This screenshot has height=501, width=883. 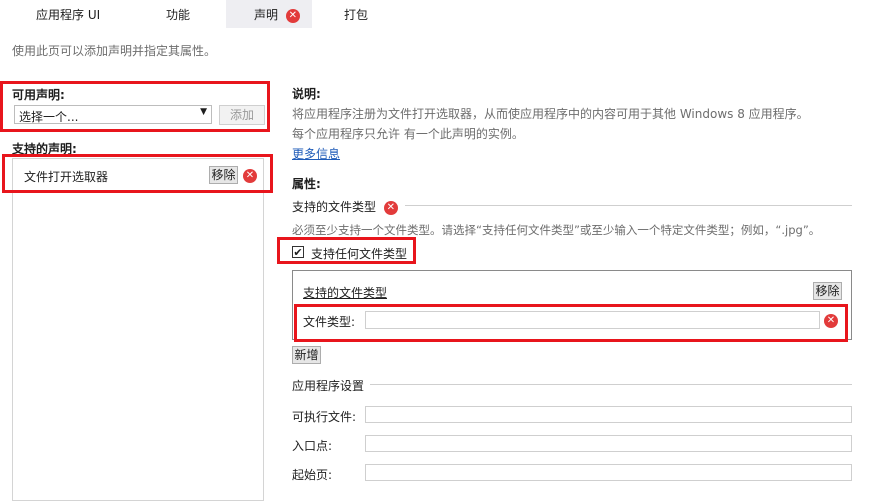 I want to click on entry-input, so click(x=608, y=443).